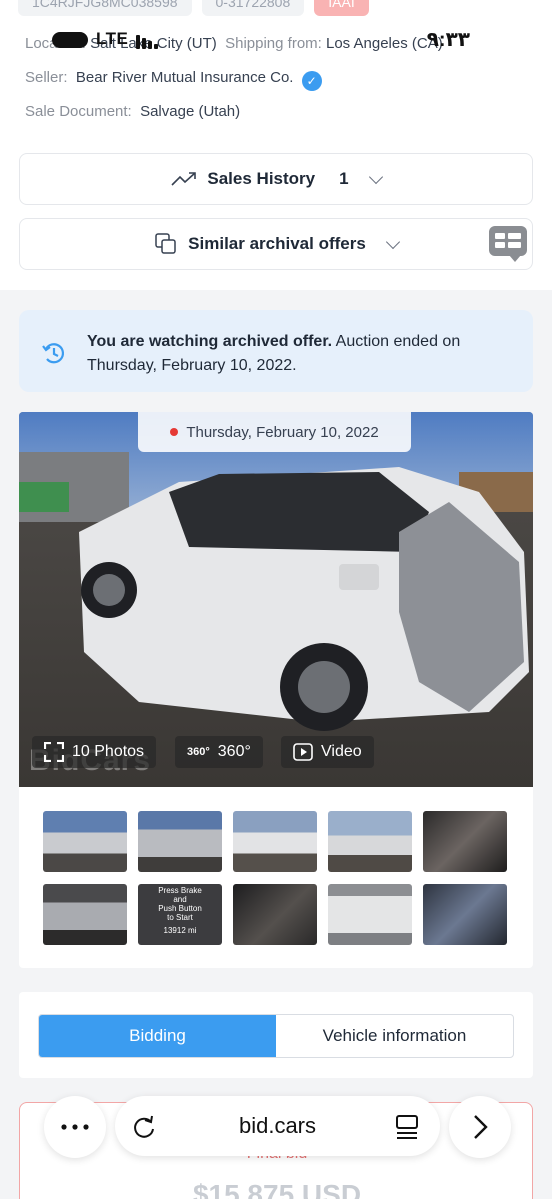 Image resolution: width=552 pixels, height=1199 pixels. Describe the element at coordinates (234, 751) in the screenshot. I see `view-360-label: 360°` at that location.